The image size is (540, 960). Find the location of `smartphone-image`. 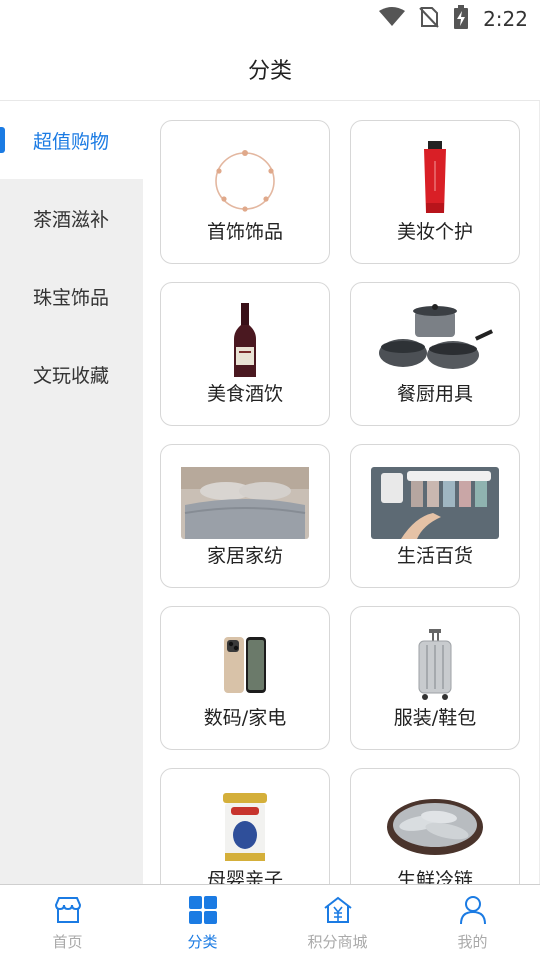

smartphone-image is located at coordinates (245, 665).